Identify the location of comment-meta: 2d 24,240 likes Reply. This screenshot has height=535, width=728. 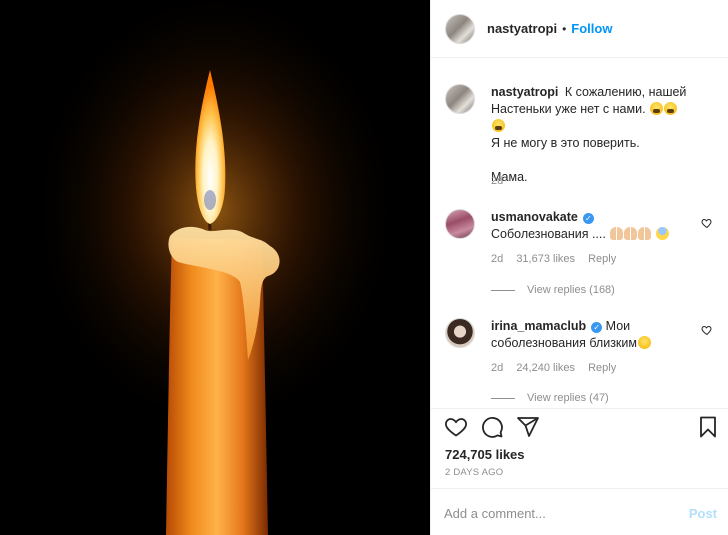
(558, 368).